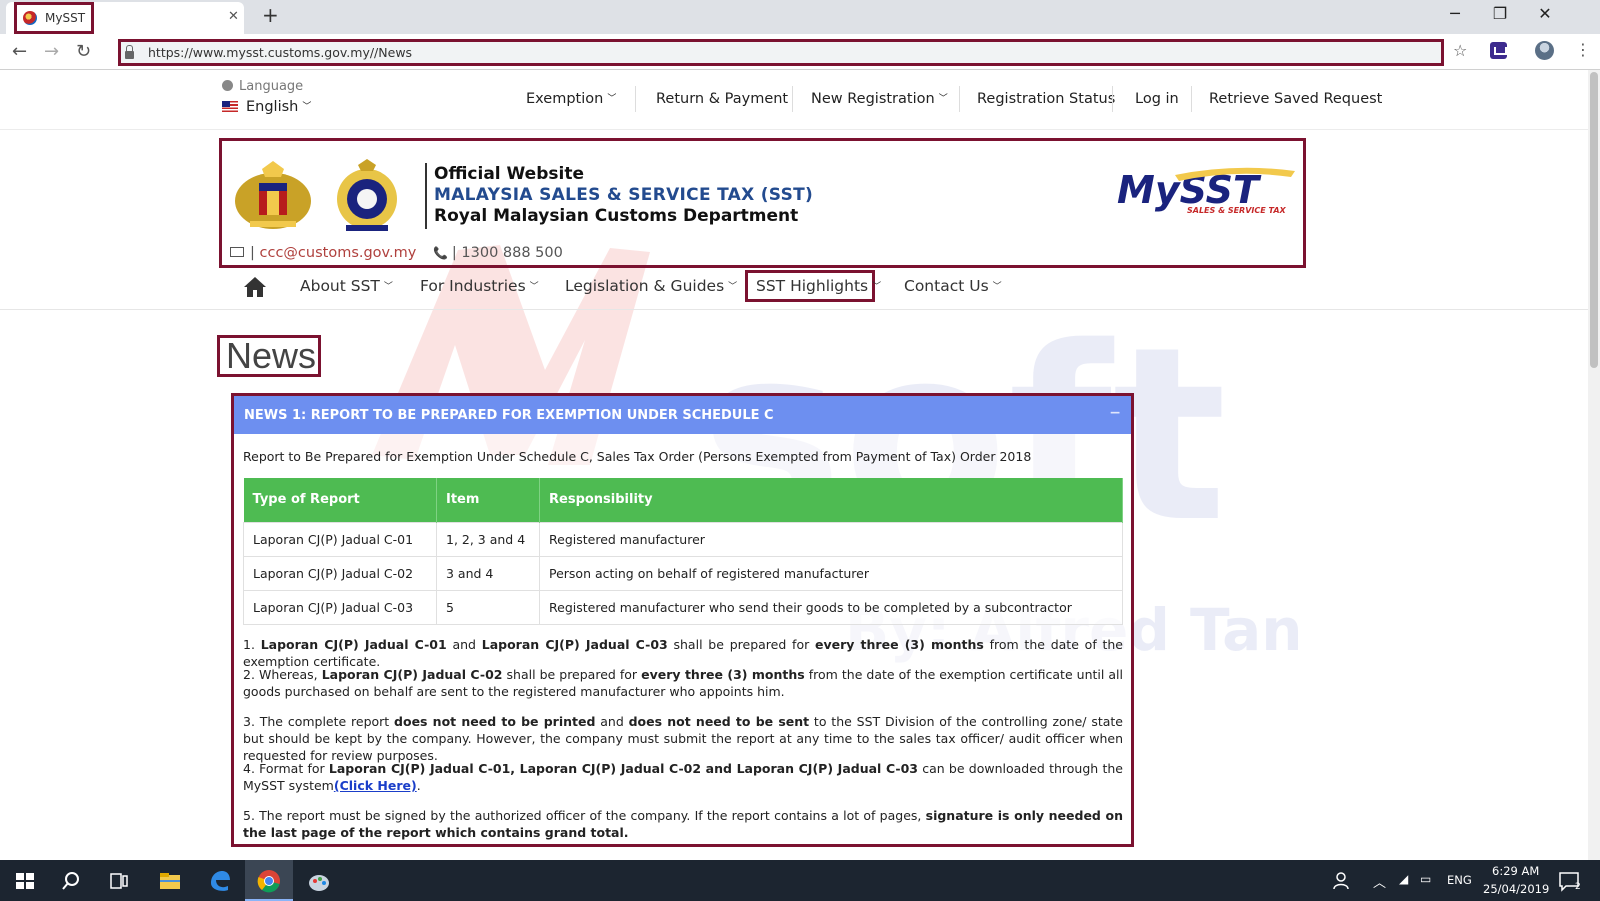  I want to click on close-tab-icon: ✕, so click(233, 16).